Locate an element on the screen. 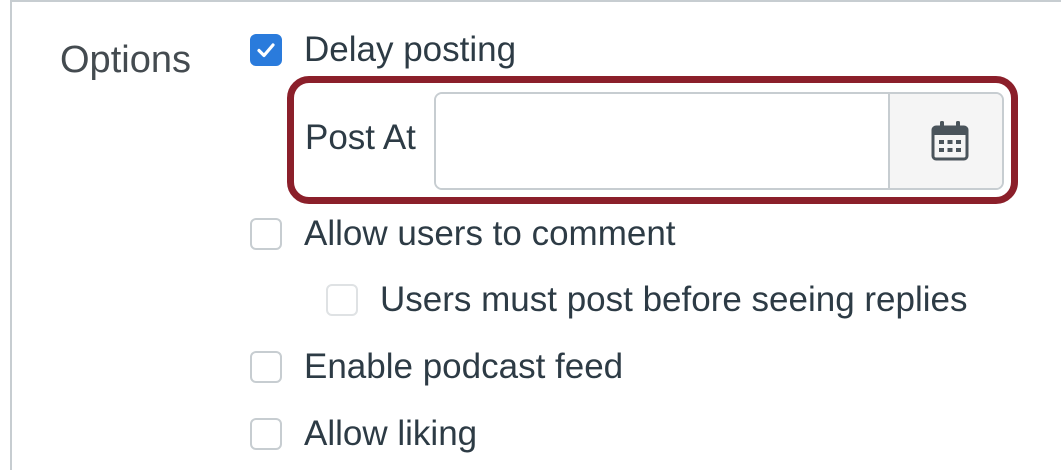  check-icon is located at coordinates (266, 50).